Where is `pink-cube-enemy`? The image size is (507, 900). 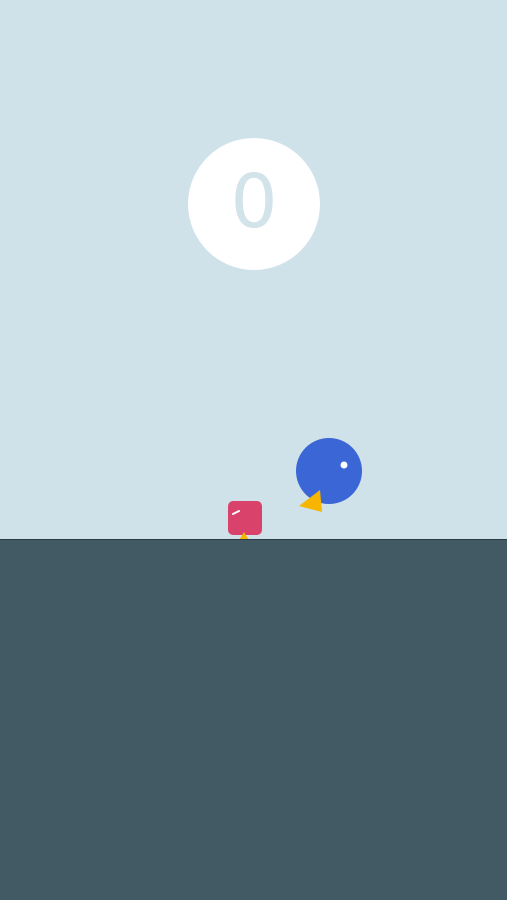 pink-cube-enemy is located at coordinates (245, 520).